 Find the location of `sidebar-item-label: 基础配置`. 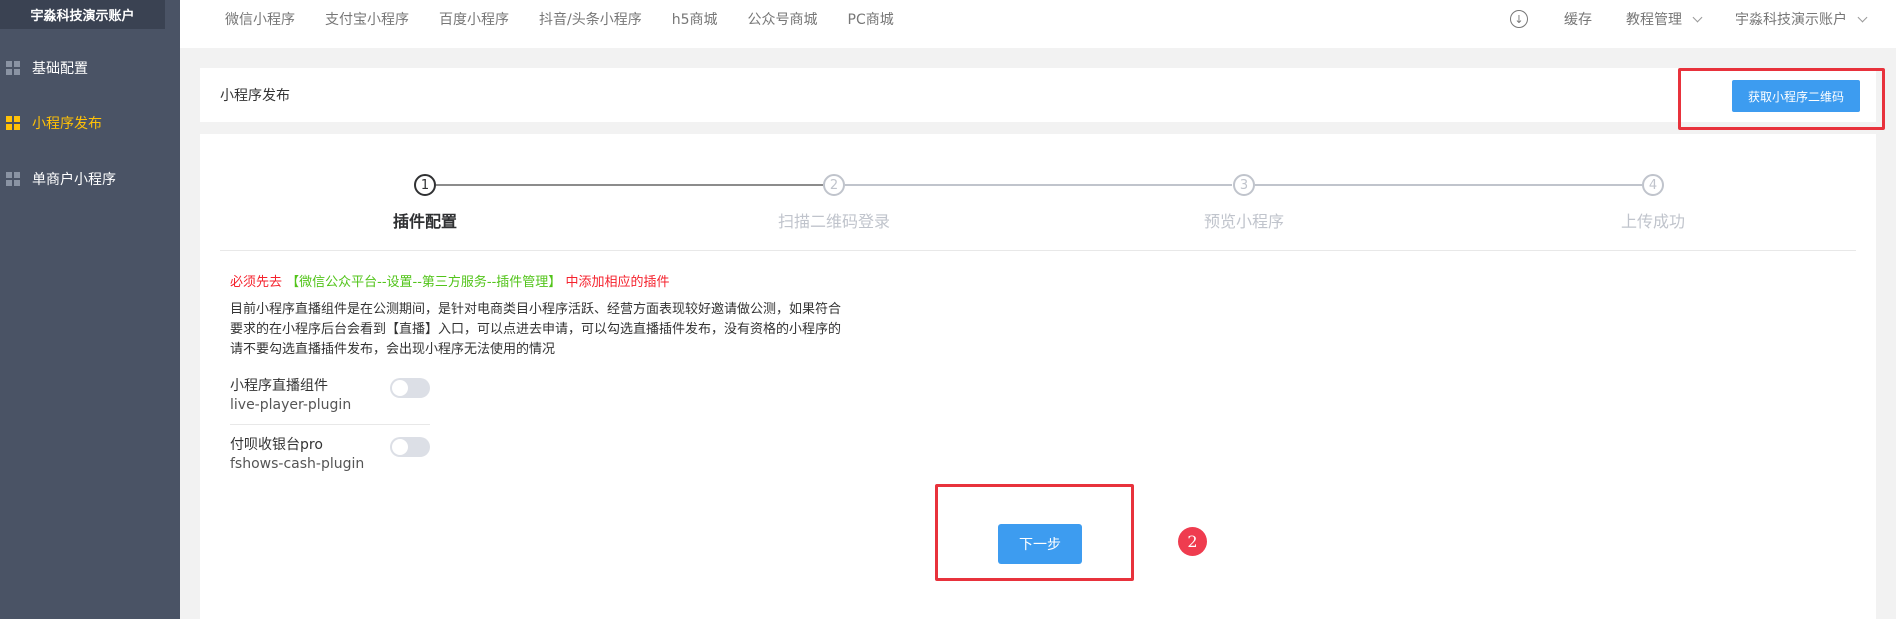

sidebar-item-label: 基础配置 is located at coordinates (60, 69).